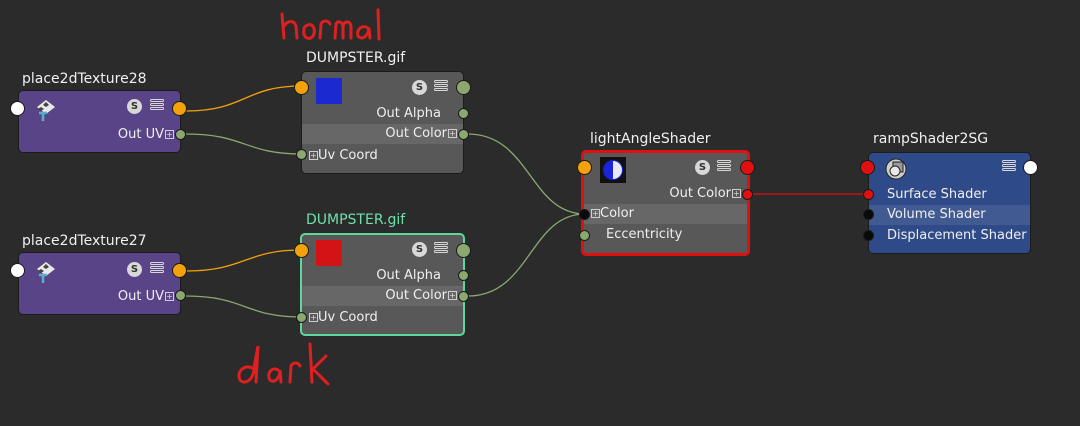 The width and height of the screenshot is (1080, 426). Describe the element at coordinates (179, 270) in the screenshot. I see `port-output-place27` at that location.